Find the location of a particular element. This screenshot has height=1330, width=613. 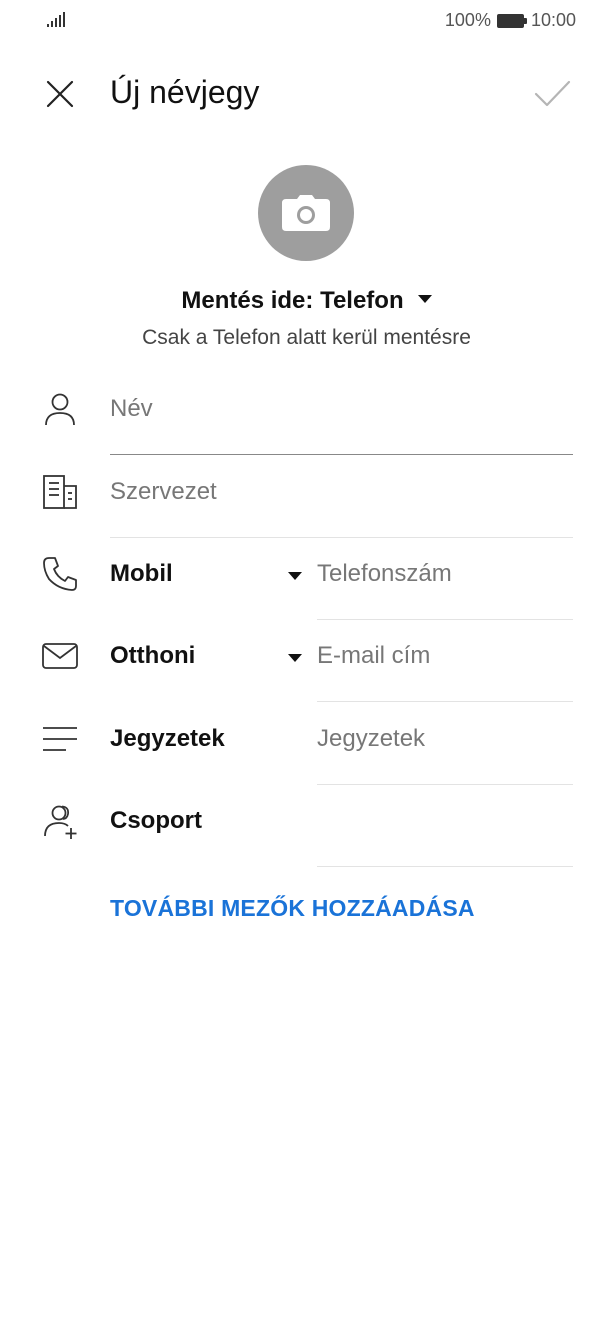

phone-type-chevron-icon is located at coordinates (295, 576).